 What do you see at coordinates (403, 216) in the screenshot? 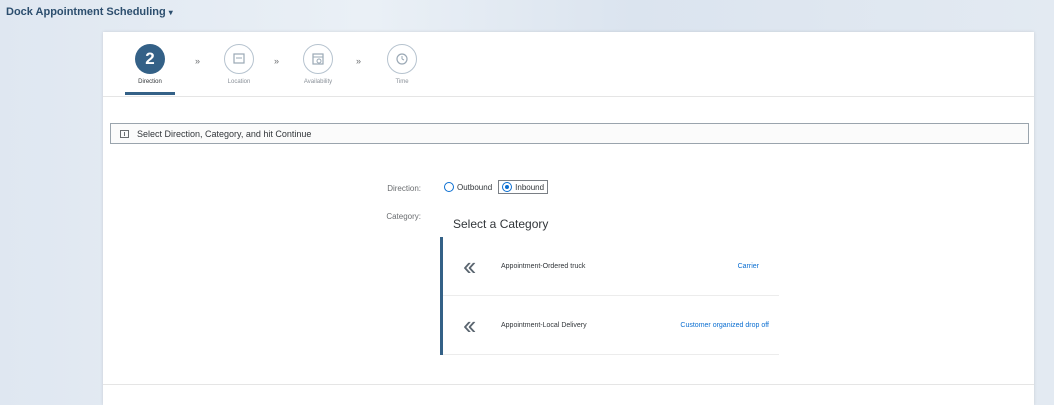
I see `category-label: Category:` at bounding box center [403, 216].